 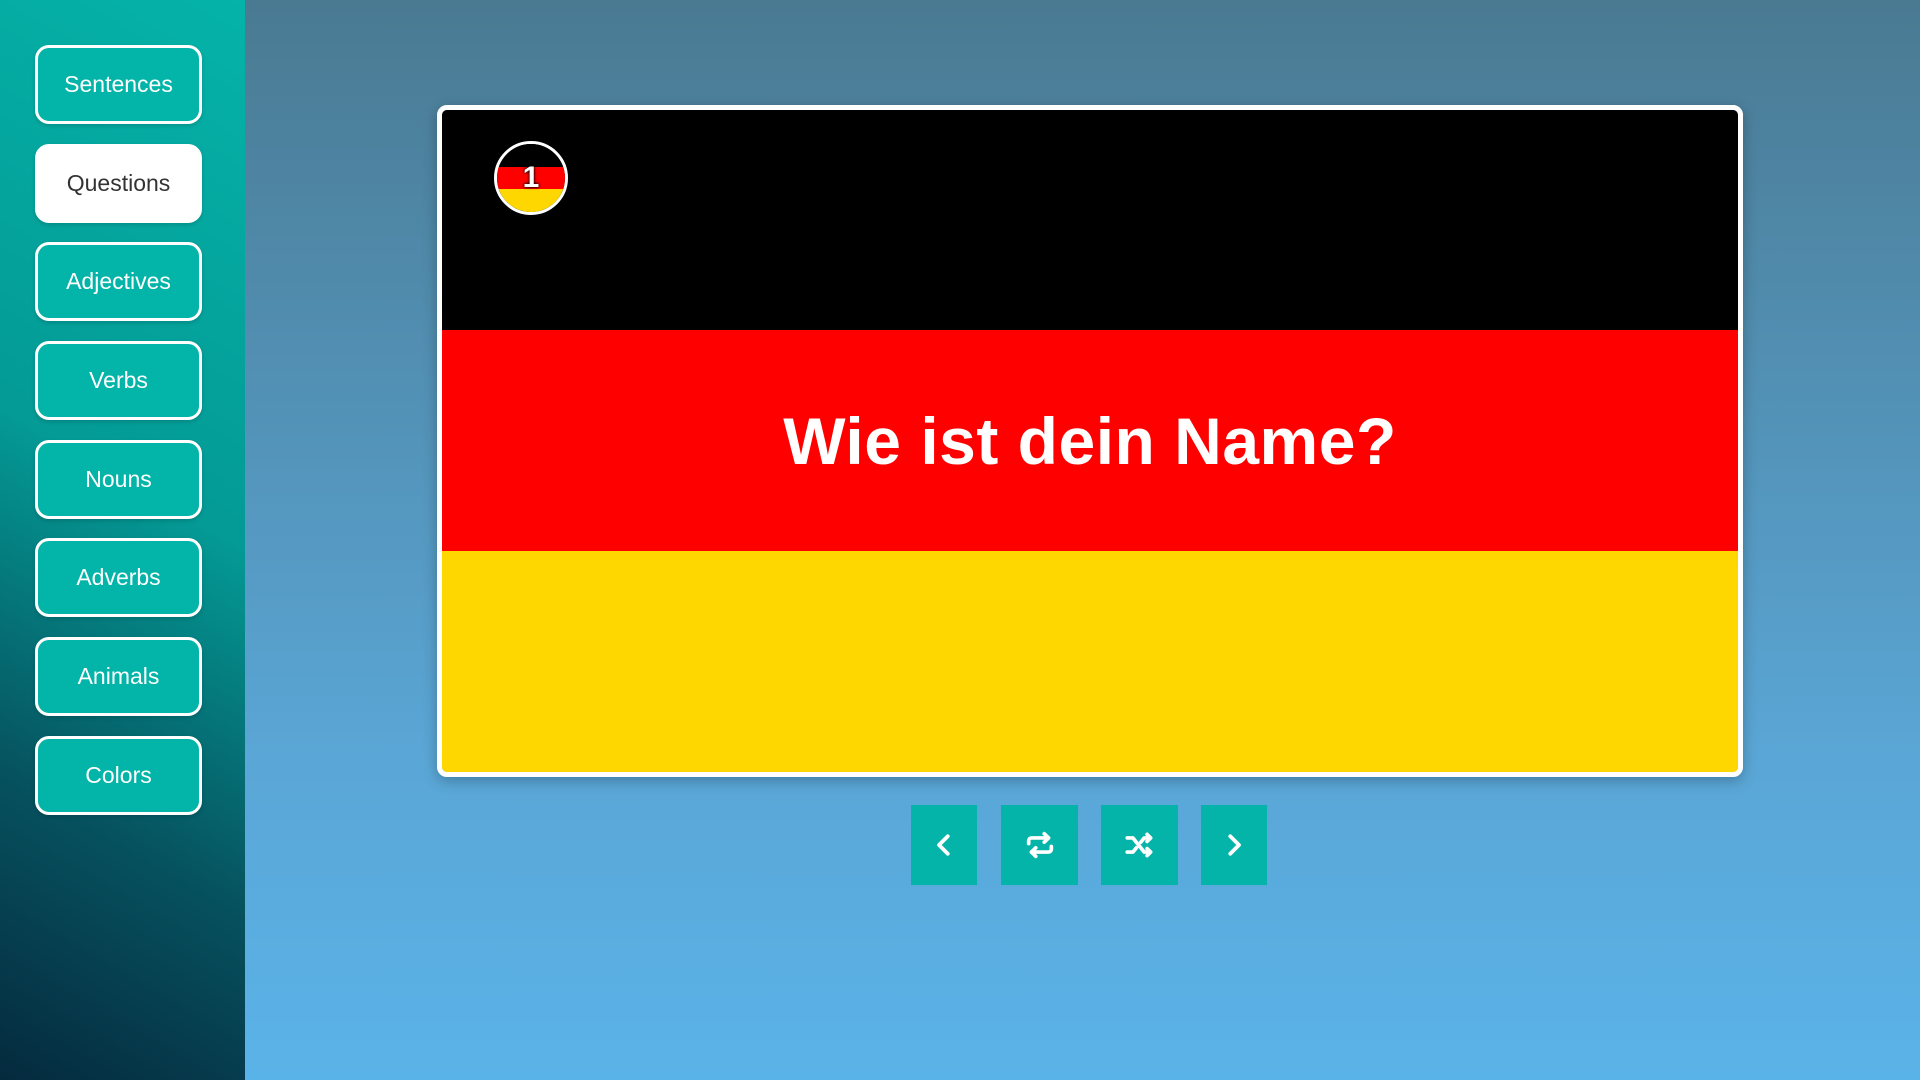 I want to click on chevron-right-icon, so click(x=1234, y=845).